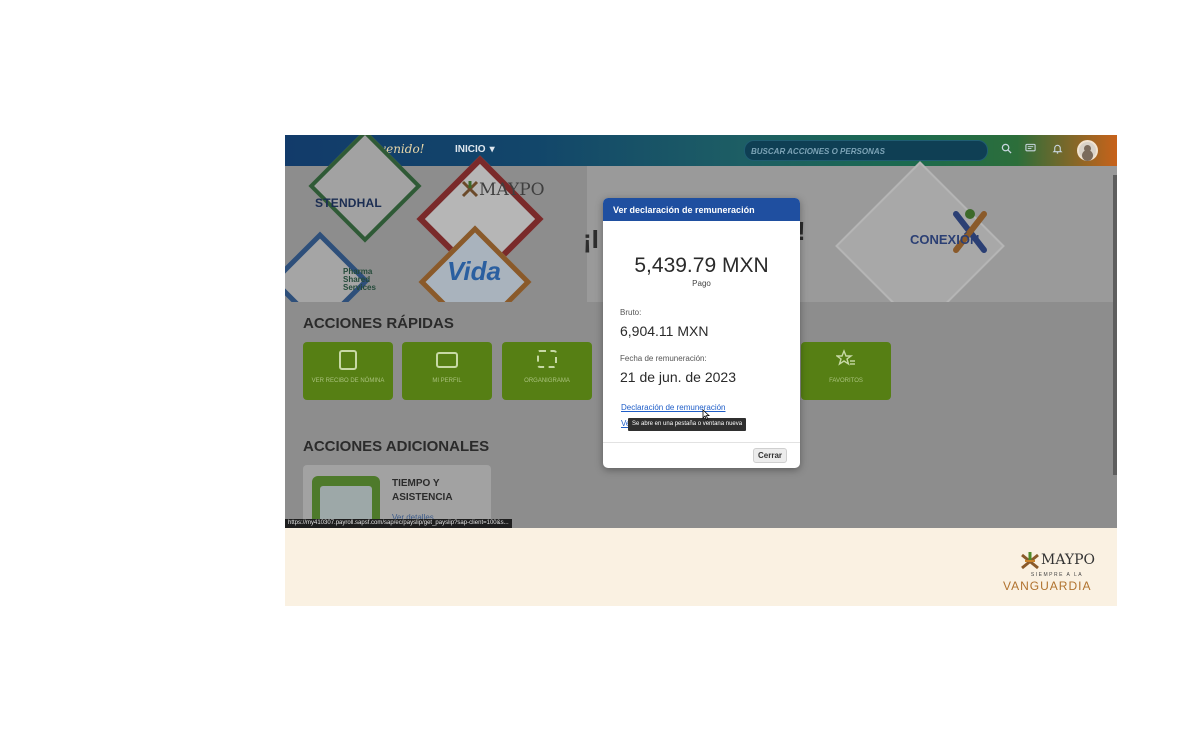 The image size is (1200, 750). I want to click on net-pay-label: Pago, so click(701, 283).